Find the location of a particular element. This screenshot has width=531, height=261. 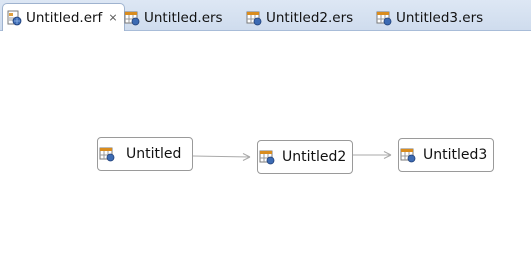

diagram-node-untitled3: Untitled3 is located at coordinates (446, 155).